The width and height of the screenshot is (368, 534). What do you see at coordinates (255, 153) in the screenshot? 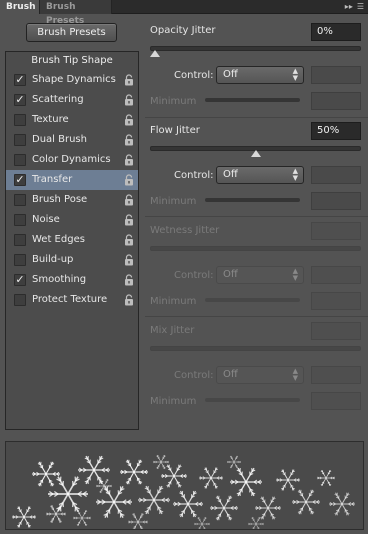
I see `flow-jitter-slider-thumb` at bounding box center [255, 153].